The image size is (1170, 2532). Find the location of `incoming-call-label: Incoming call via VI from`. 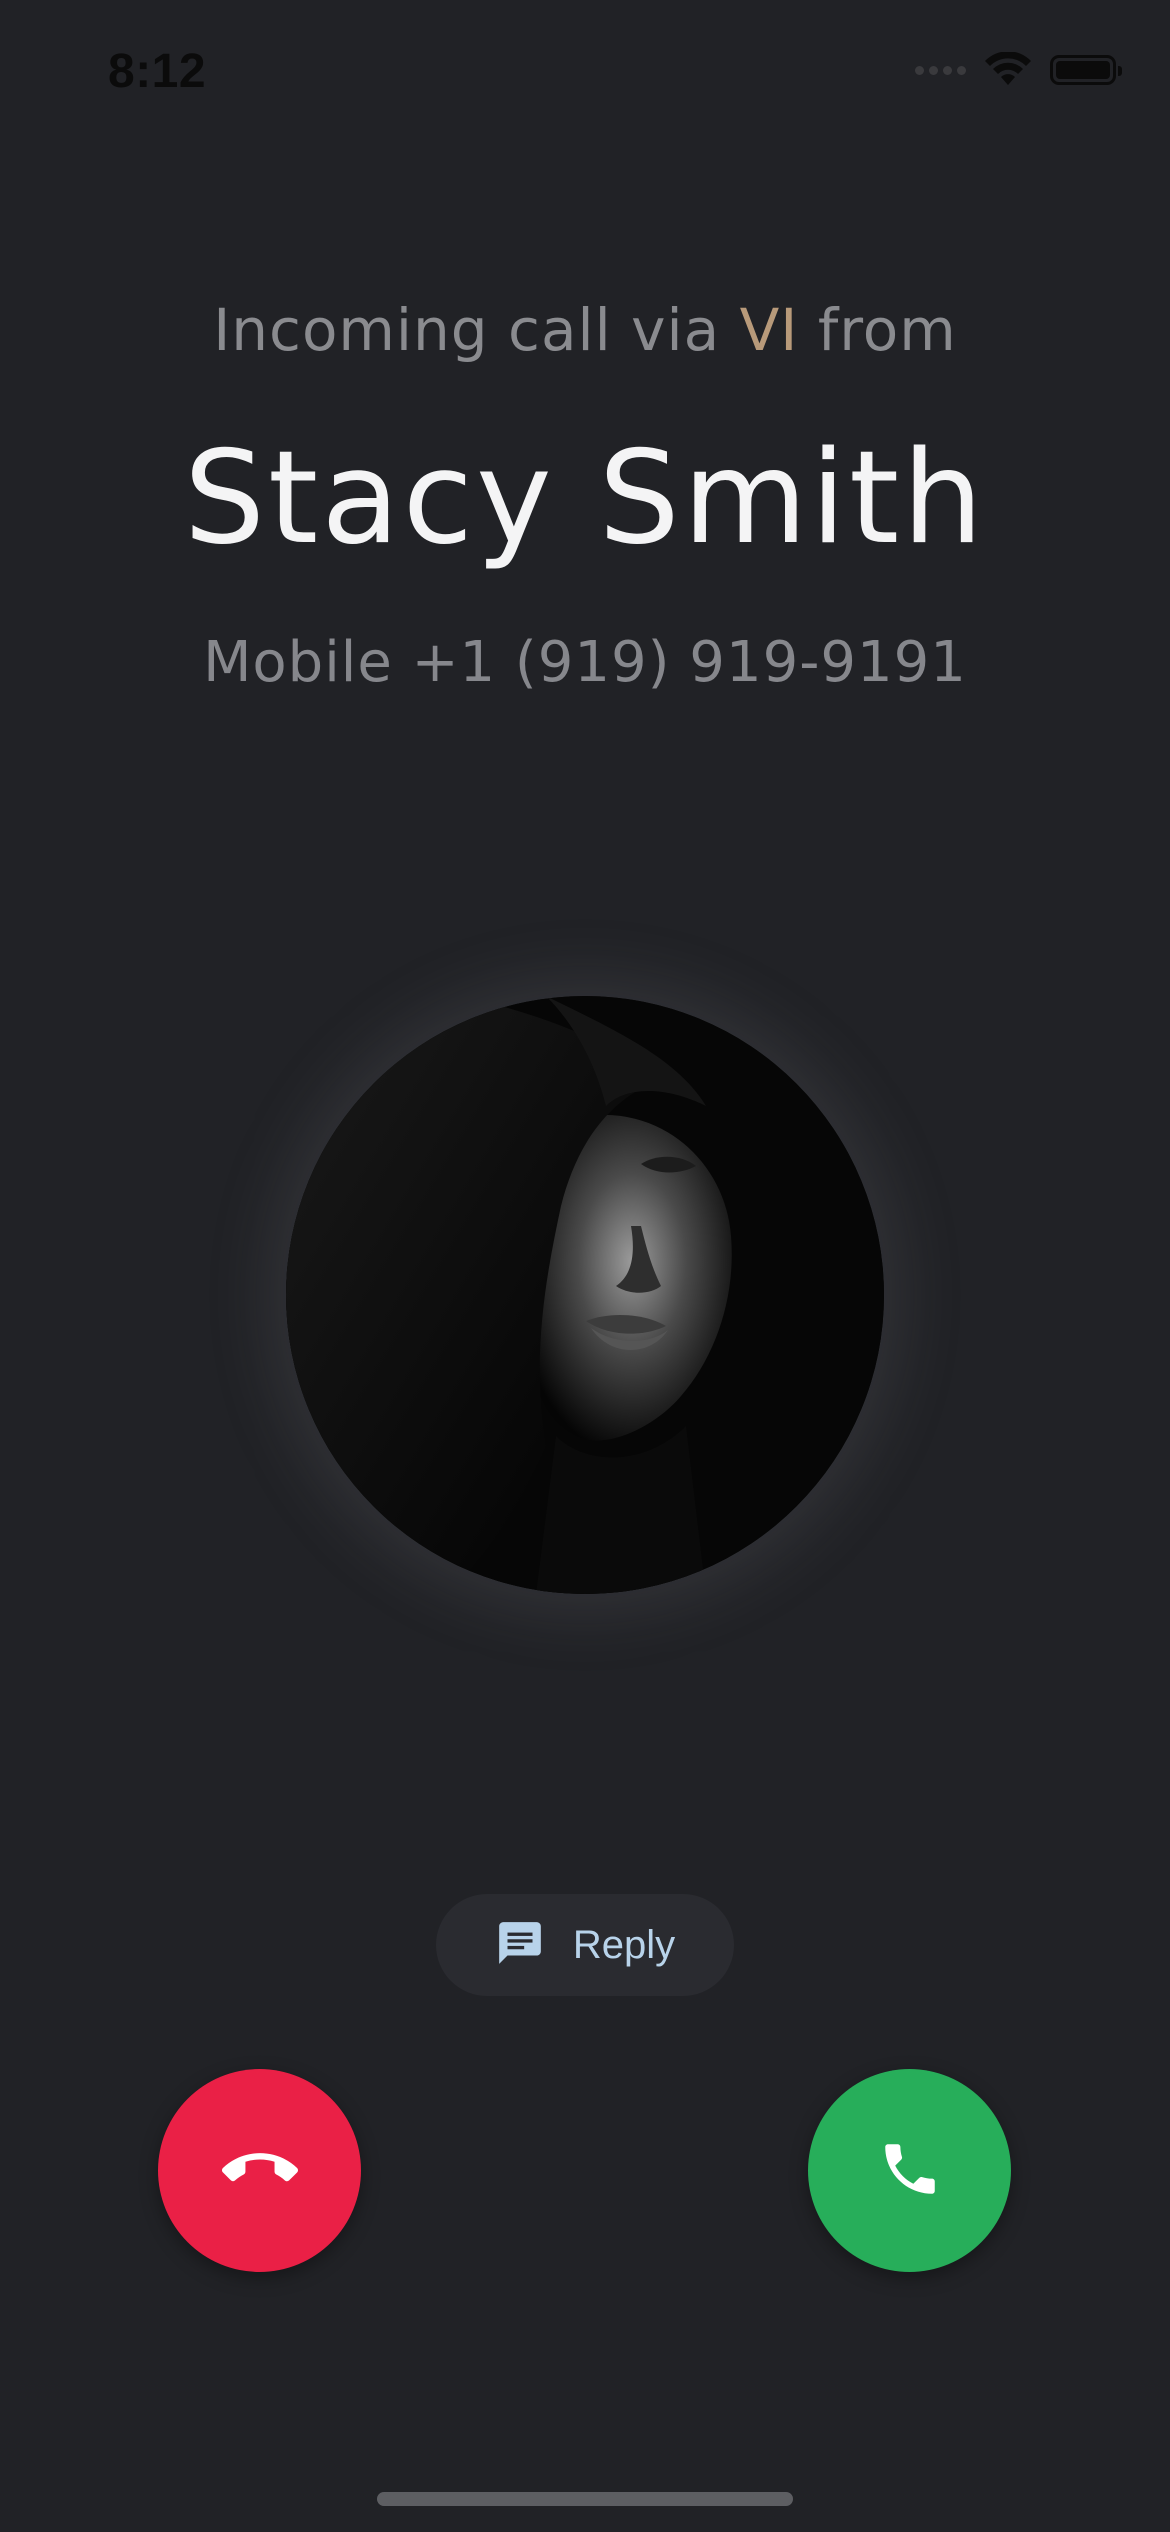

incoming-call-label: Incoming call via VI from is located at coordinates (585, 330).